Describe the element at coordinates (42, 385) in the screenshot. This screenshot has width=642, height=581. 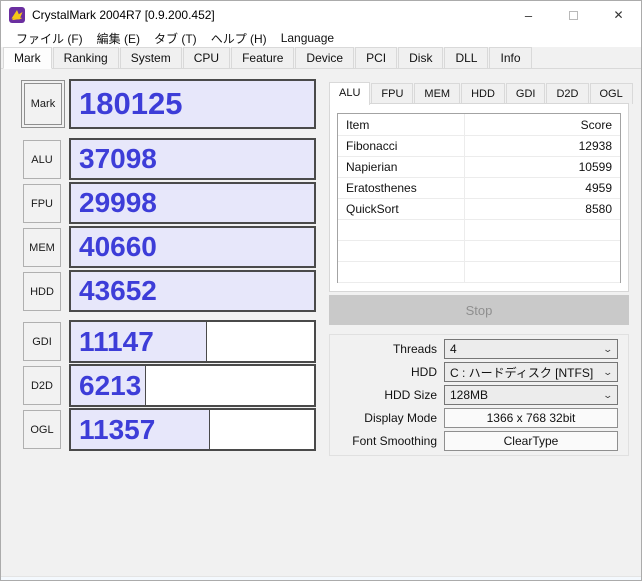
I see `run-d2d-button: D2D` at that location.